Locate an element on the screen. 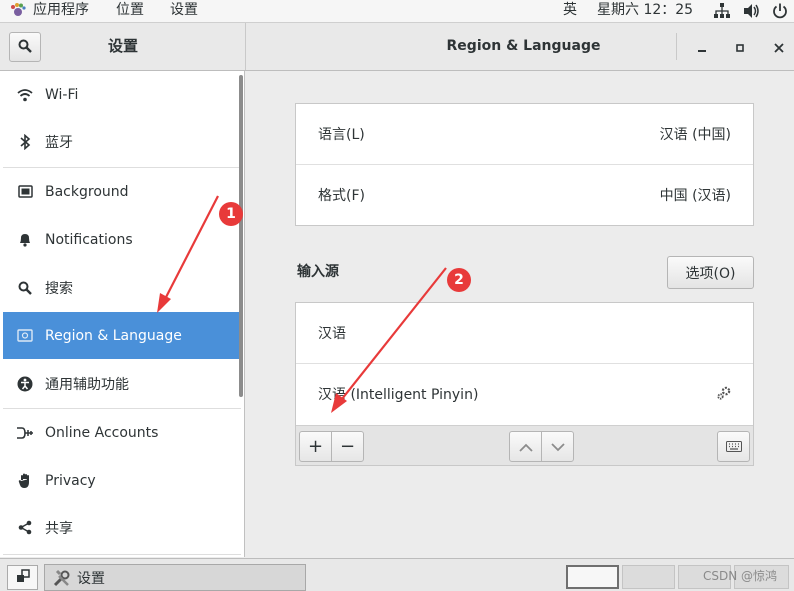 The image size is (794, 591). watermark: CSDN @惊鸿 is located at coordinates (740, 576).